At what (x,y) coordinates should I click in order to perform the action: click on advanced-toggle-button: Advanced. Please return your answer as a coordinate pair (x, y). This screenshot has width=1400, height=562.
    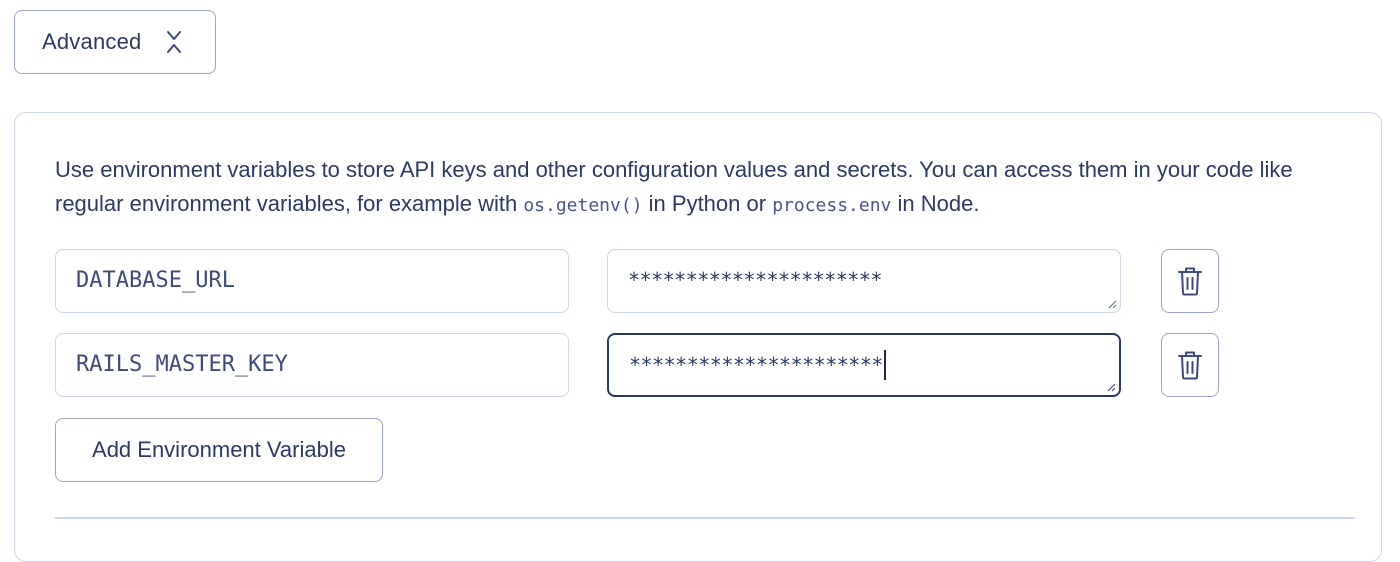
    Looking at the image, I should click on (115, 42).